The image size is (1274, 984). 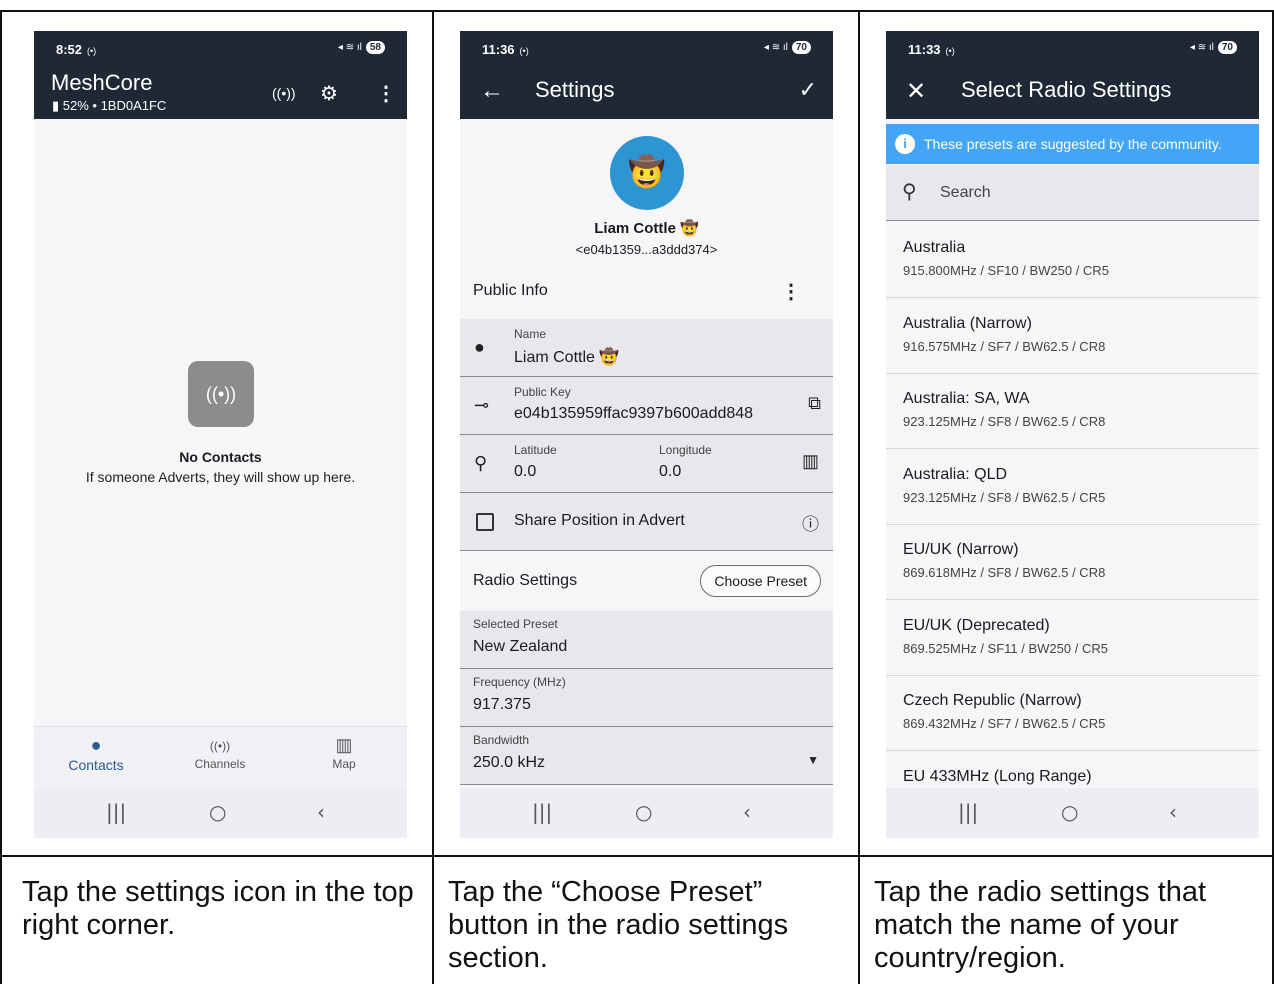 What do you see at coordinates (955, 474) in the screenshot?
I see `preset-name: Australia: QLD` at bounding box center [955, 474].